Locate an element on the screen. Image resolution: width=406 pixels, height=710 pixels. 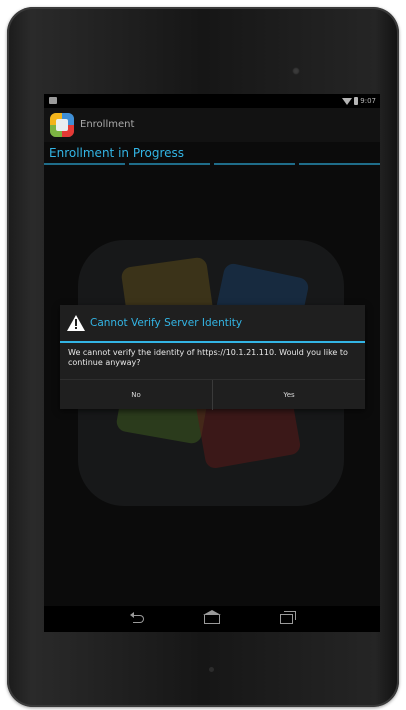
home-icon is located at coordinates (212, 616).